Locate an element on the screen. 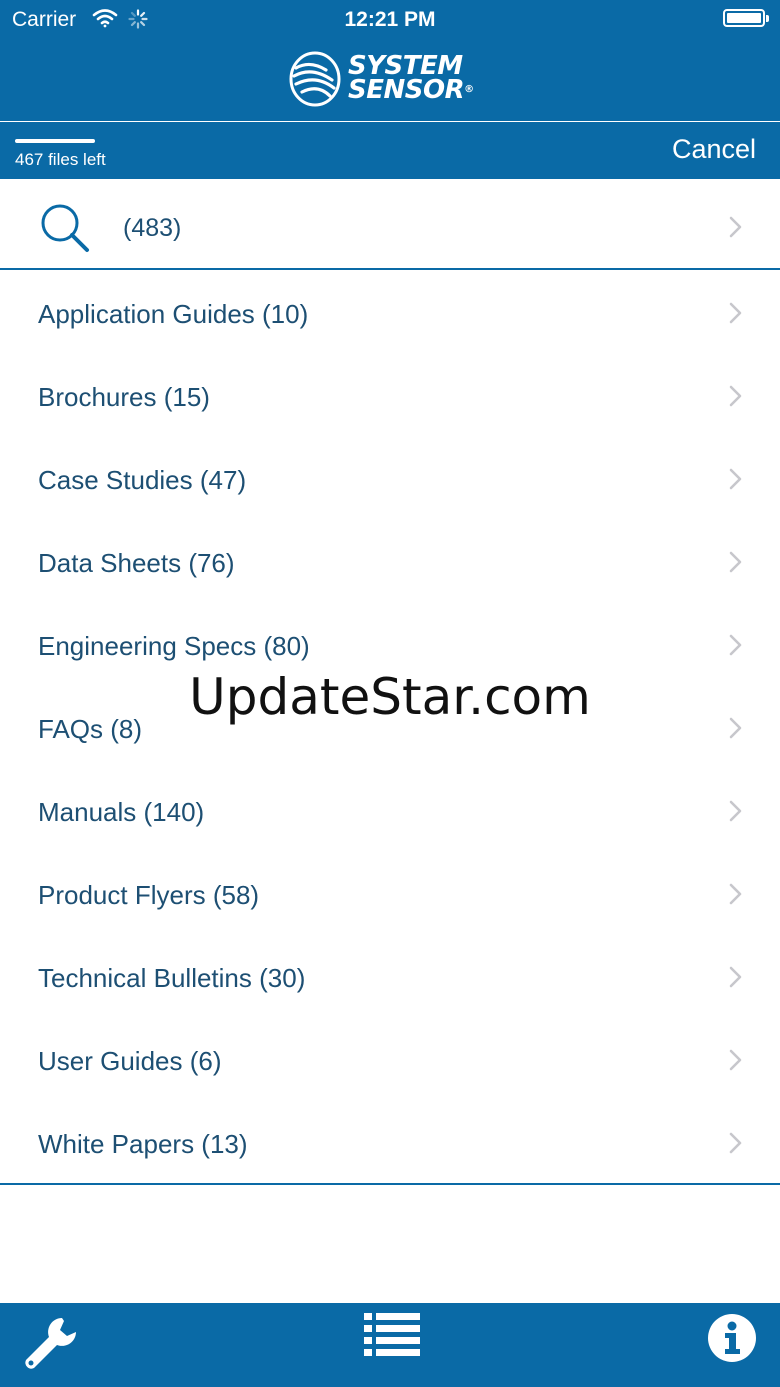 The width and height of the screenshot is (780, 1387). list-item-white-papers: White Papers (13) is located at coordinates (390, 1143).